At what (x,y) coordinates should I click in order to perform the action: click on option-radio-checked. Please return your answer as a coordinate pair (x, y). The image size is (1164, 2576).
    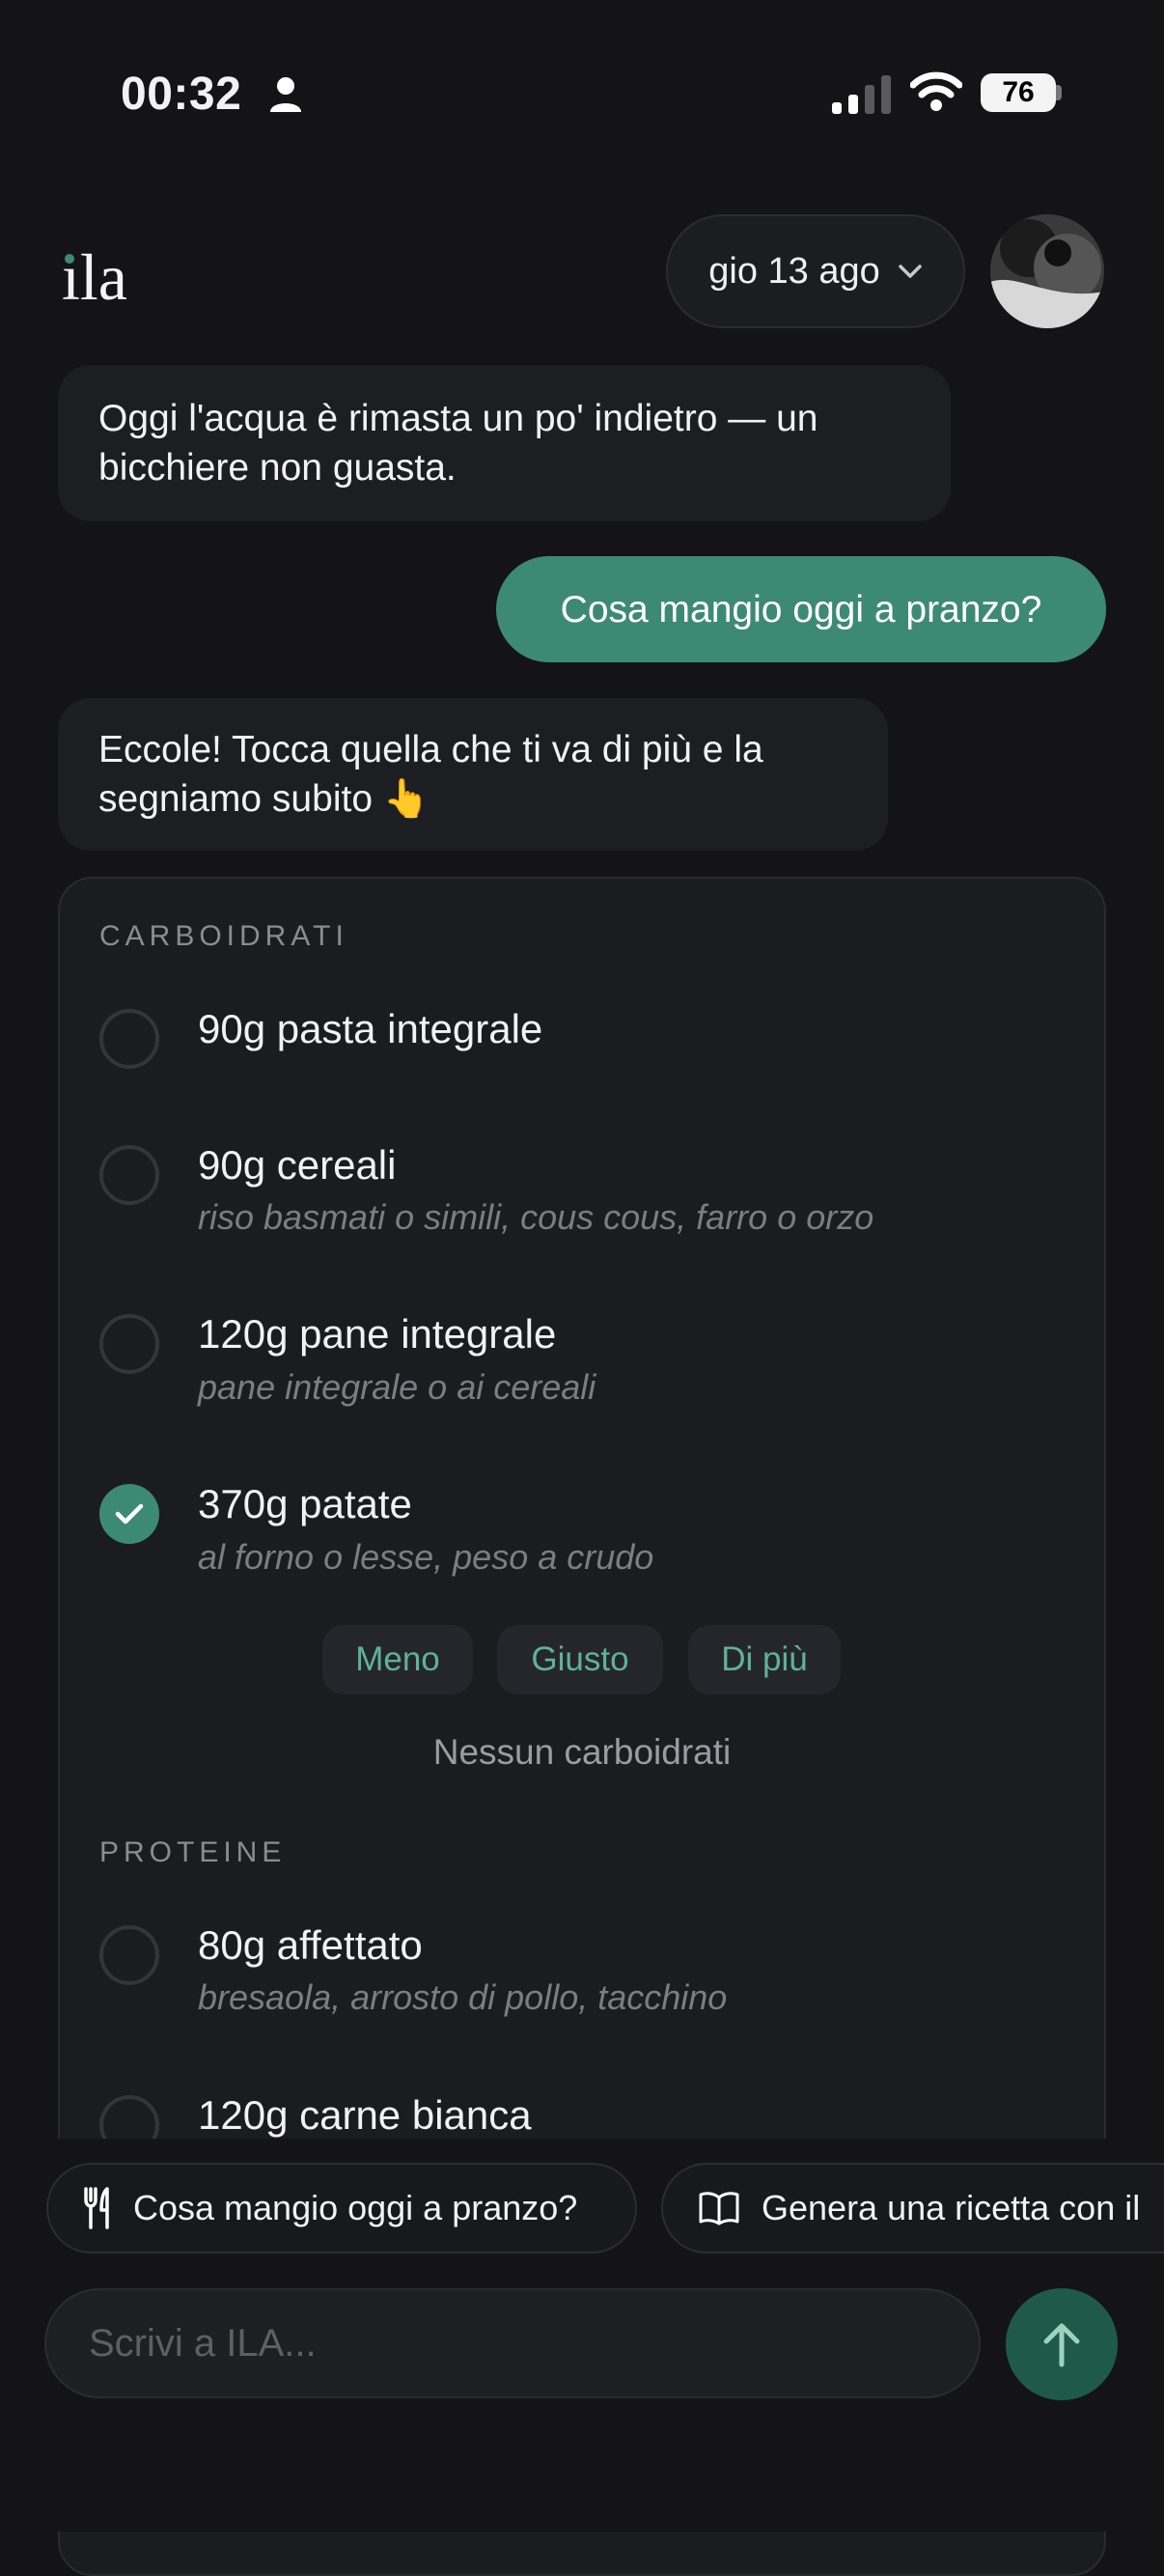
    Looking at the image, I should click on (129, 1514).